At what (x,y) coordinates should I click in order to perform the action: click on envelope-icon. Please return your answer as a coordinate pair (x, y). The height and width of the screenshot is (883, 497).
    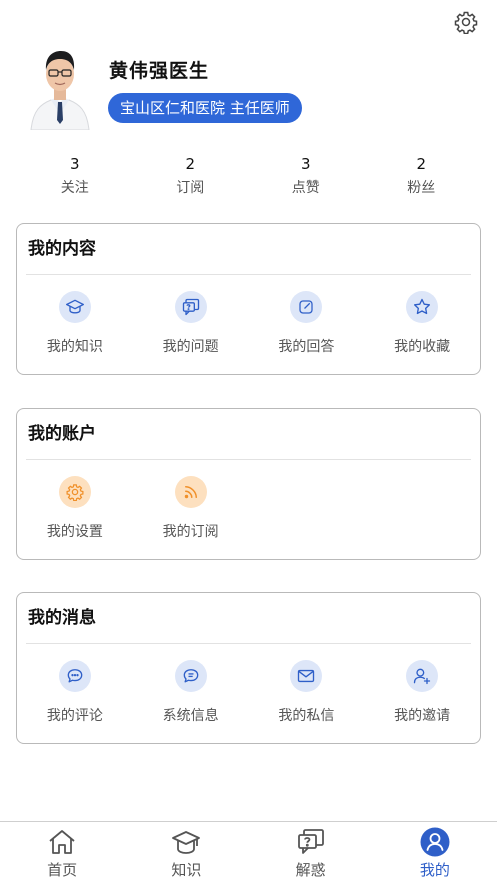
    Looking at the image, I should click on (306, 676).